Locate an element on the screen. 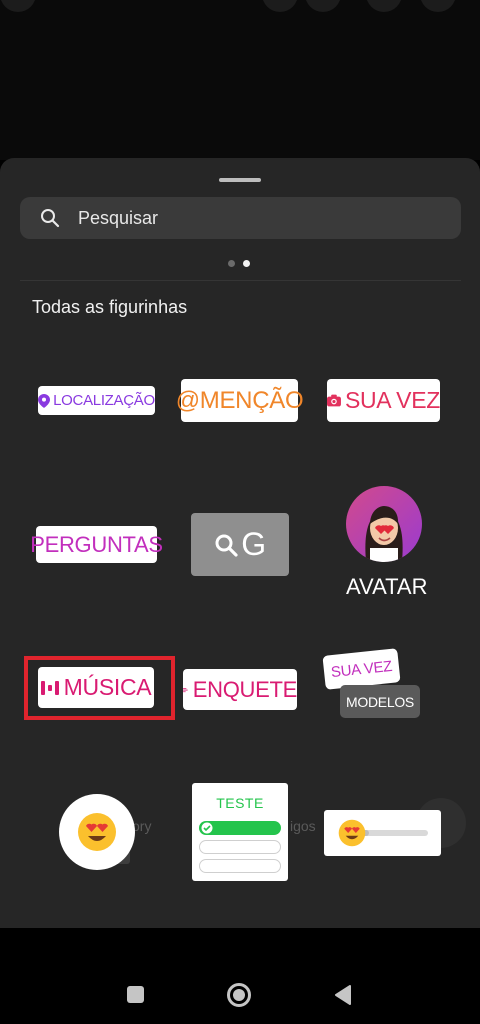 The width and height of the screenshot is (480, 1024). system-navigation-bar is located at coordinates (240, 976).